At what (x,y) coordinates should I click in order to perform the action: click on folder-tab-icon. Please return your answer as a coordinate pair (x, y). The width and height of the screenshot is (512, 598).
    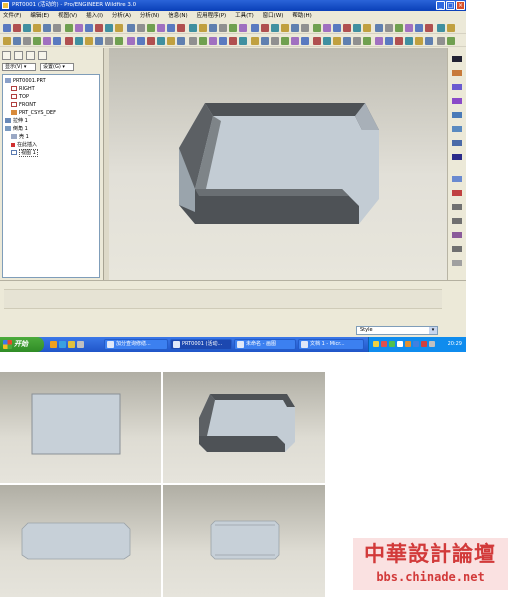
    Looking at the image, I should click on (18, 55).